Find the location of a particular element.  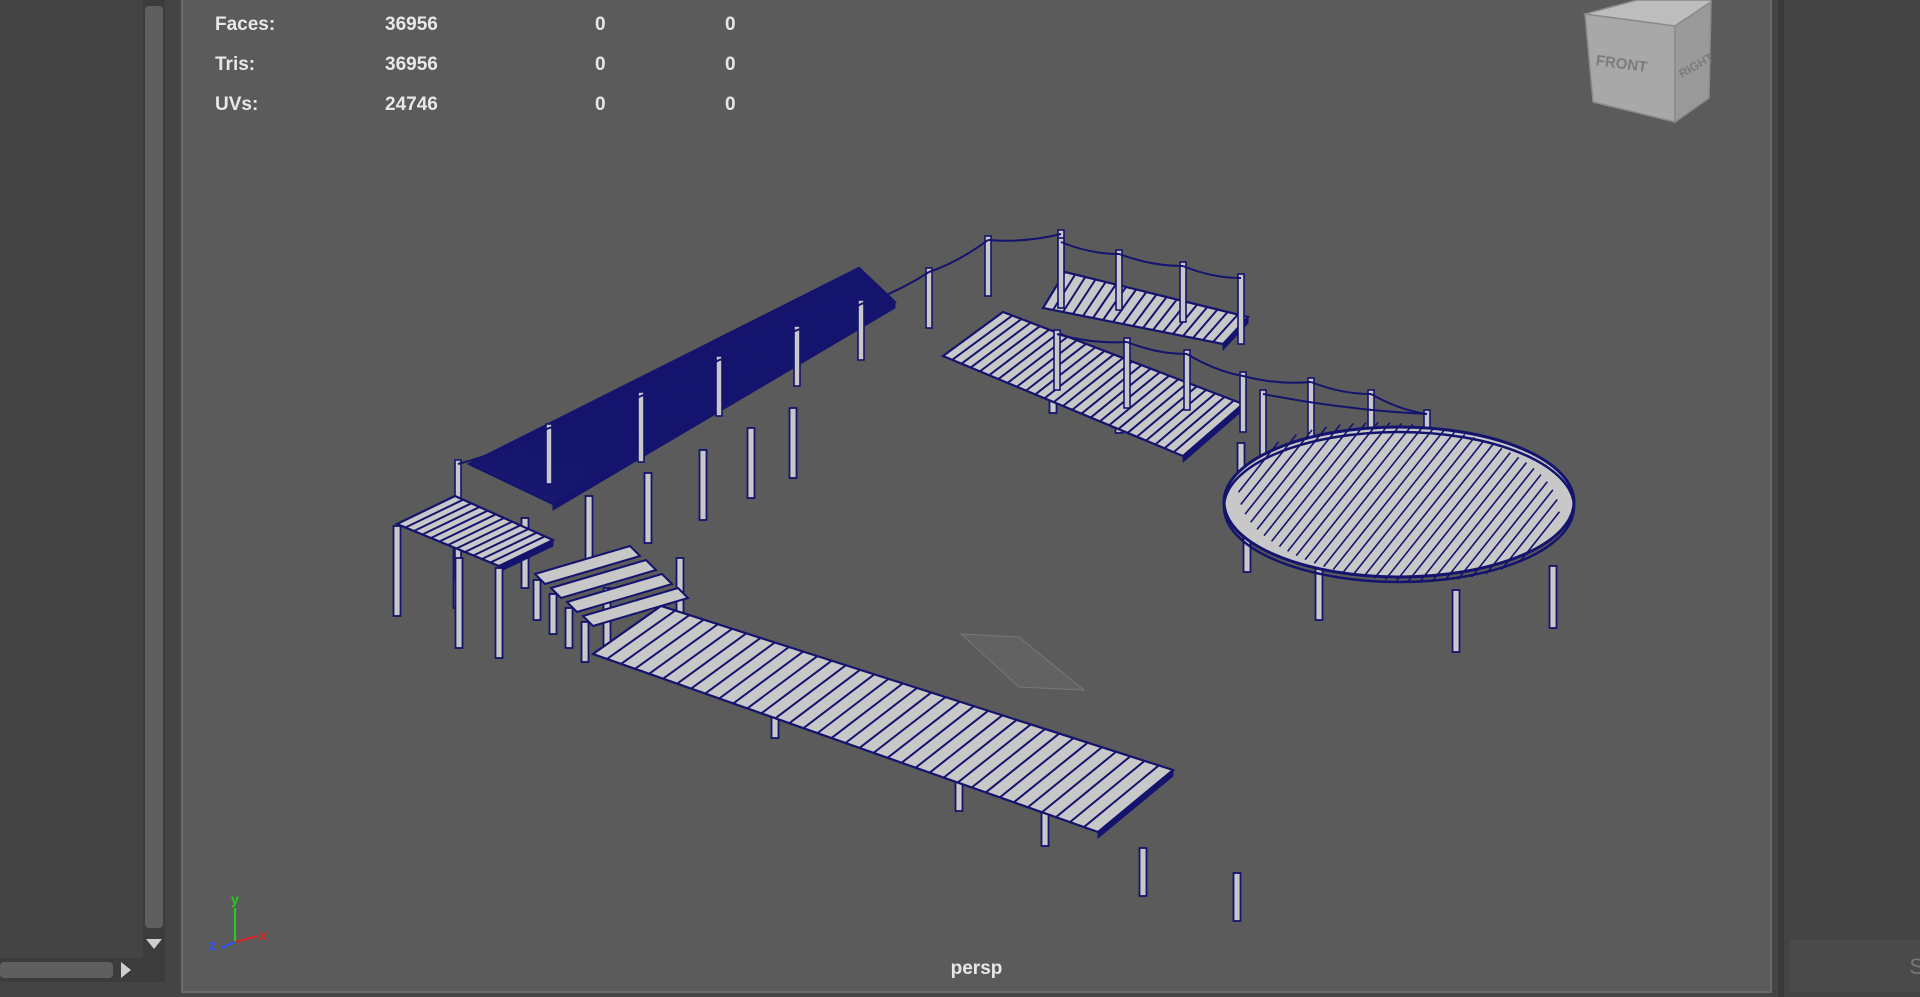

vertical-scrollbar-thumb is located at coordinates (154, 467).